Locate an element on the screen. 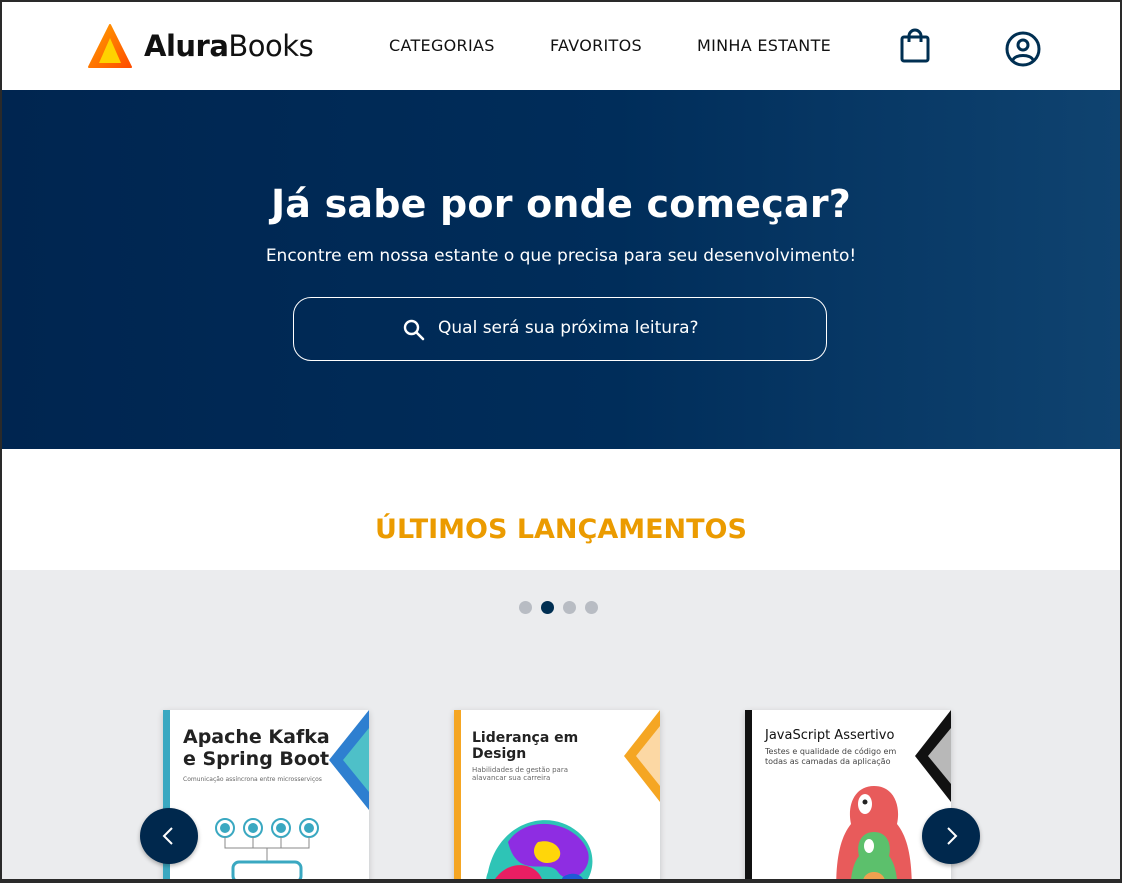 This screenshot has height=883, width=1122. search-icon is located at coordinates (414, 330).